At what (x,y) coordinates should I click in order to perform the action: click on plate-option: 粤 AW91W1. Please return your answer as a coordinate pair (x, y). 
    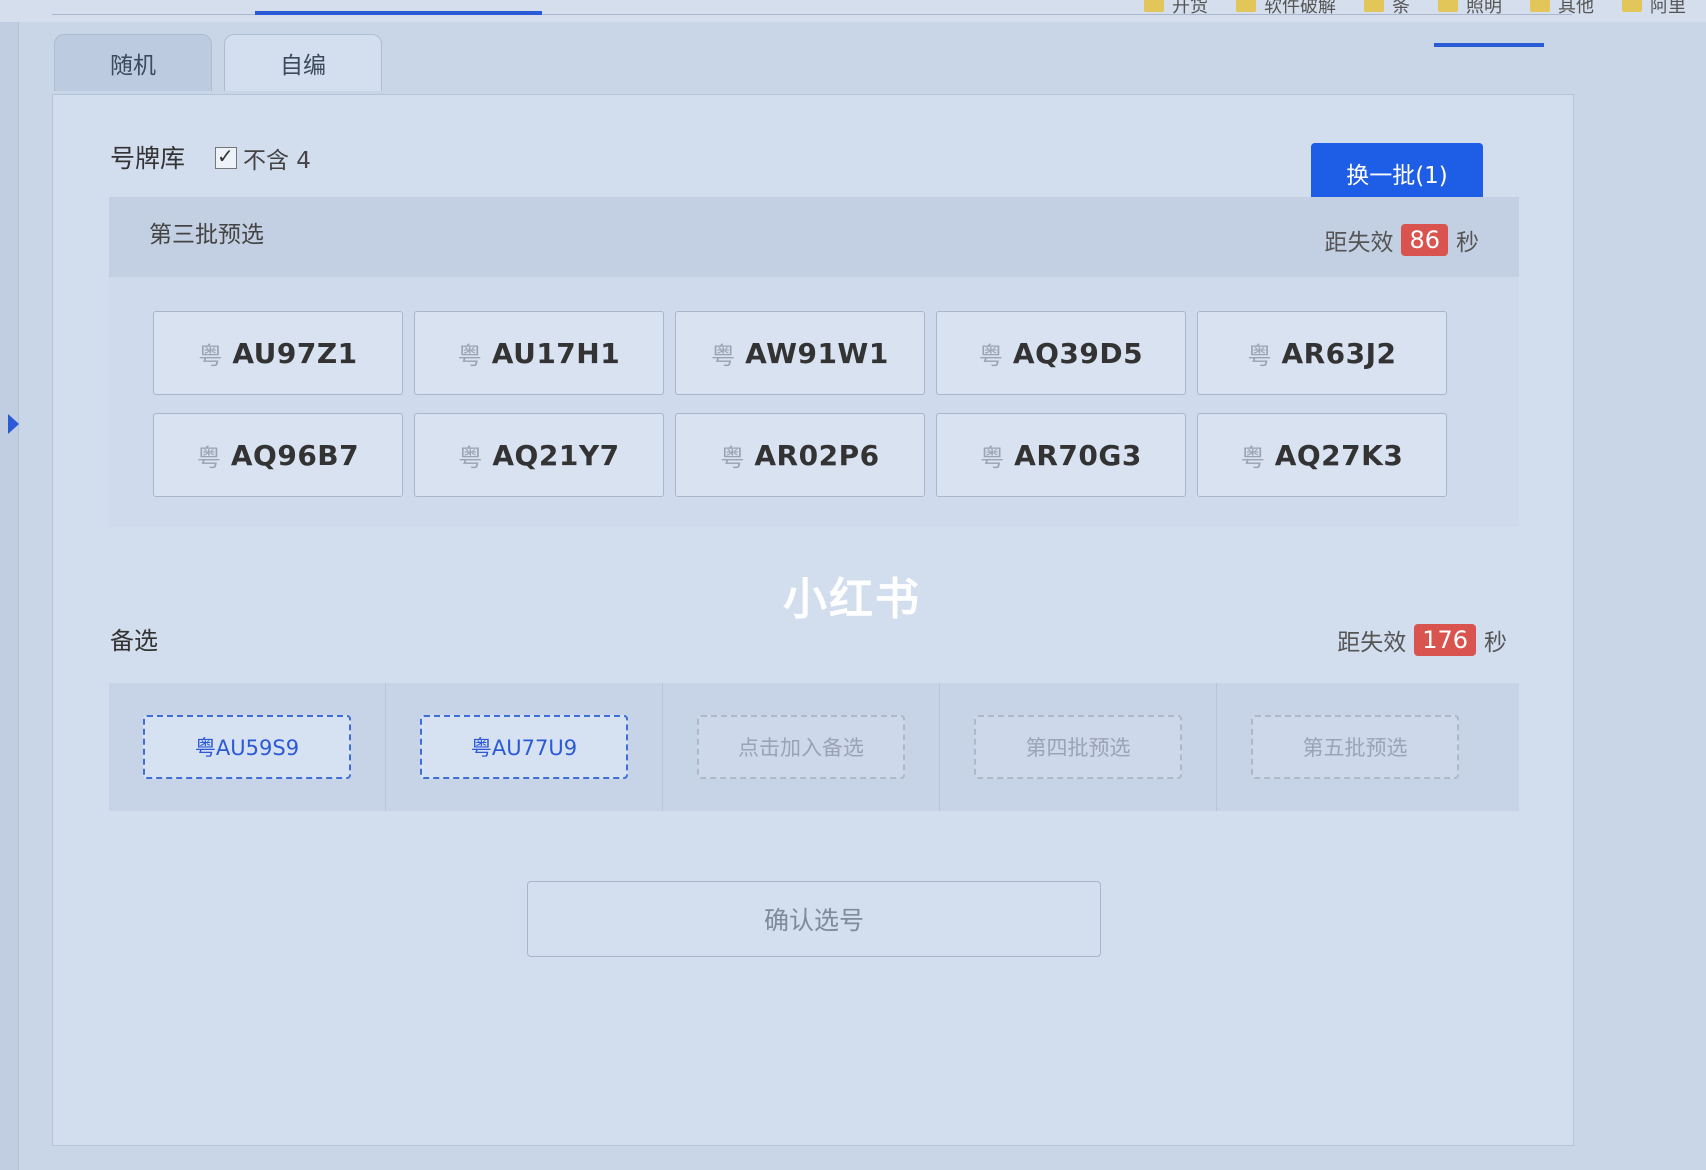
    Looking at the image, I should click on (800, 353).